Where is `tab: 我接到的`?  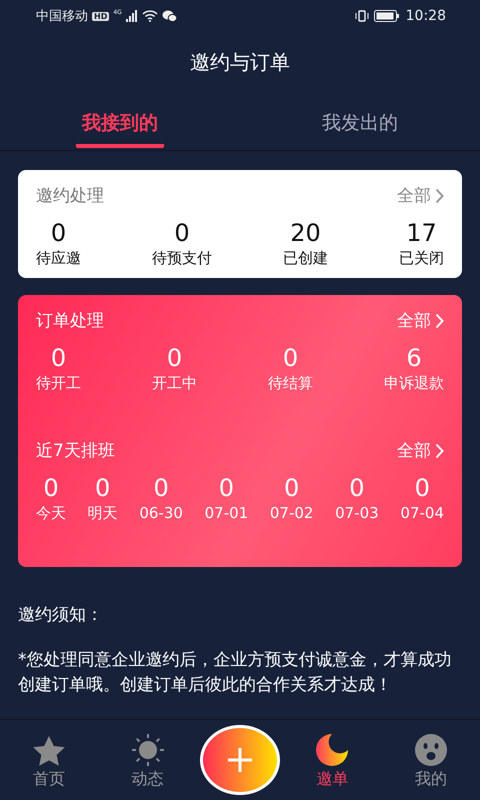
tab: 我接到的 is located at coordinates (120, 129).